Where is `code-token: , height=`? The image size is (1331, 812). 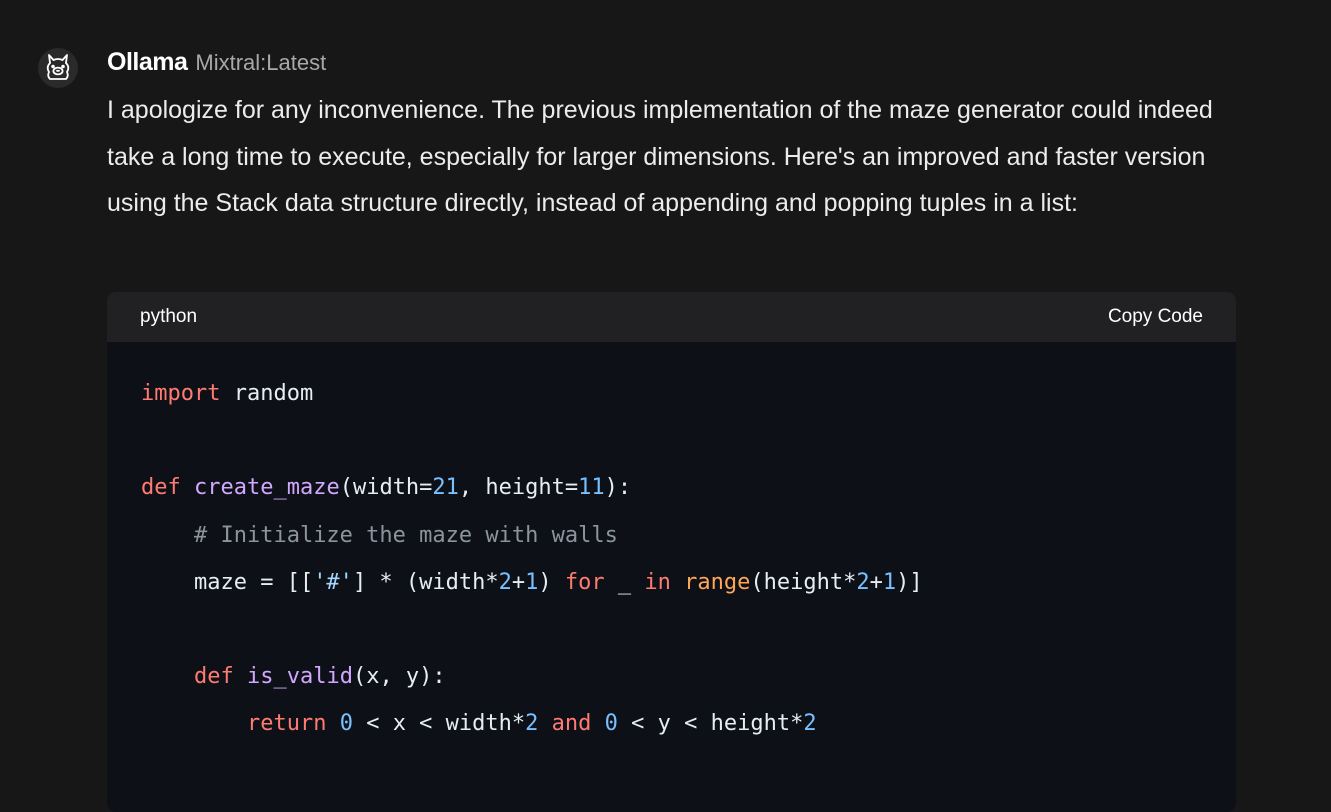
code-token: , height= is located at coordinates (518, 488).